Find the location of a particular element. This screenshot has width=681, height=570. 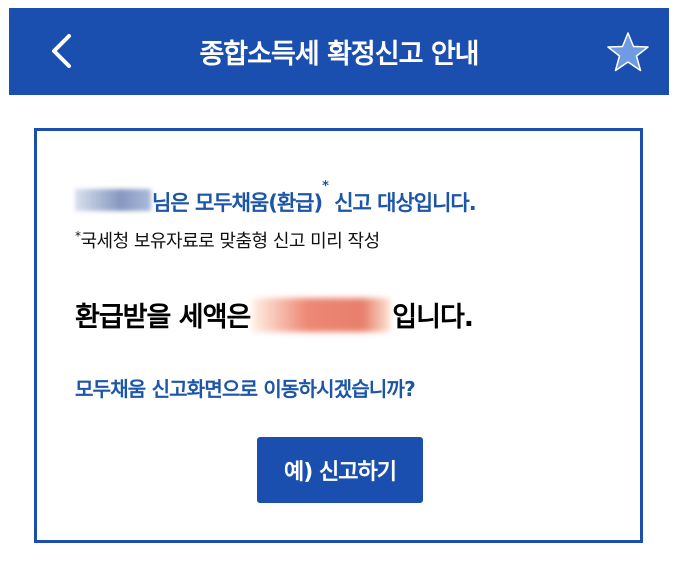

footnote-text: 국세청 보유자료로 맞춤형 신고 미리 작성 is located at coordinates (230, 241).